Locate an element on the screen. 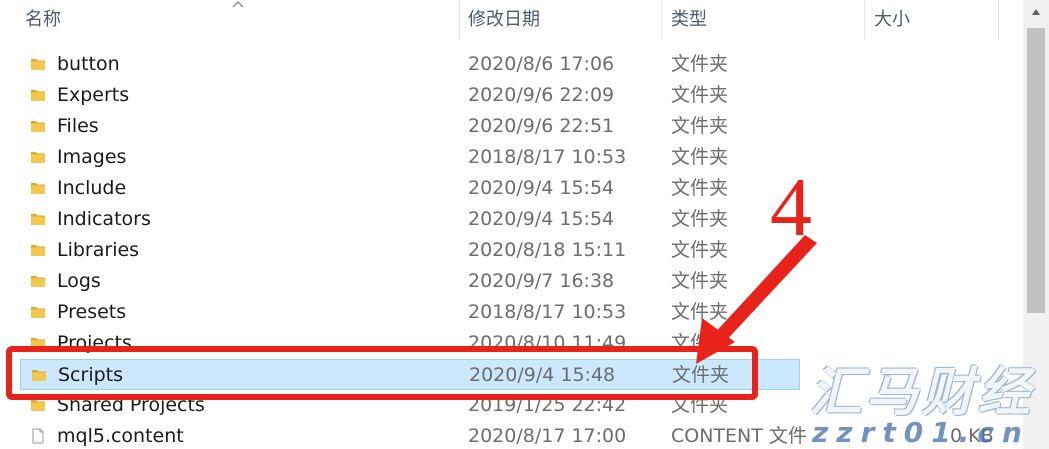  file-name: Scripts is located at coordinates (91, 375).